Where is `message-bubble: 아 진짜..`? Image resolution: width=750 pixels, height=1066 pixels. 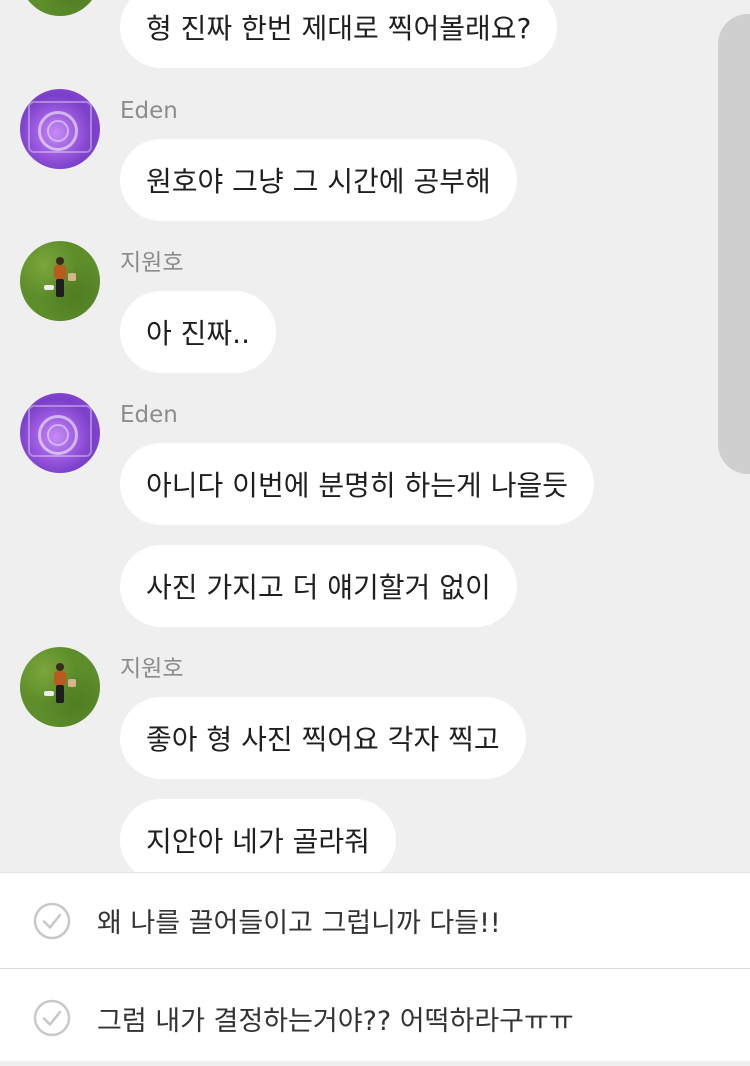
message-bubble: 아 진짜.. is located at coordinates (198, 332).